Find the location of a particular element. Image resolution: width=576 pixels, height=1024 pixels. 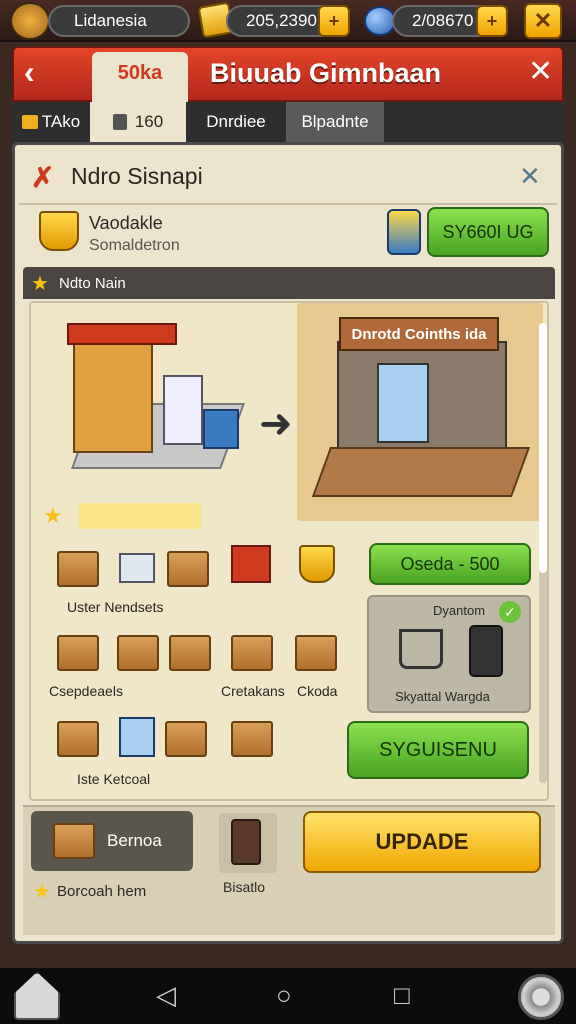

basket-icon is located at coordinates (421, 649).